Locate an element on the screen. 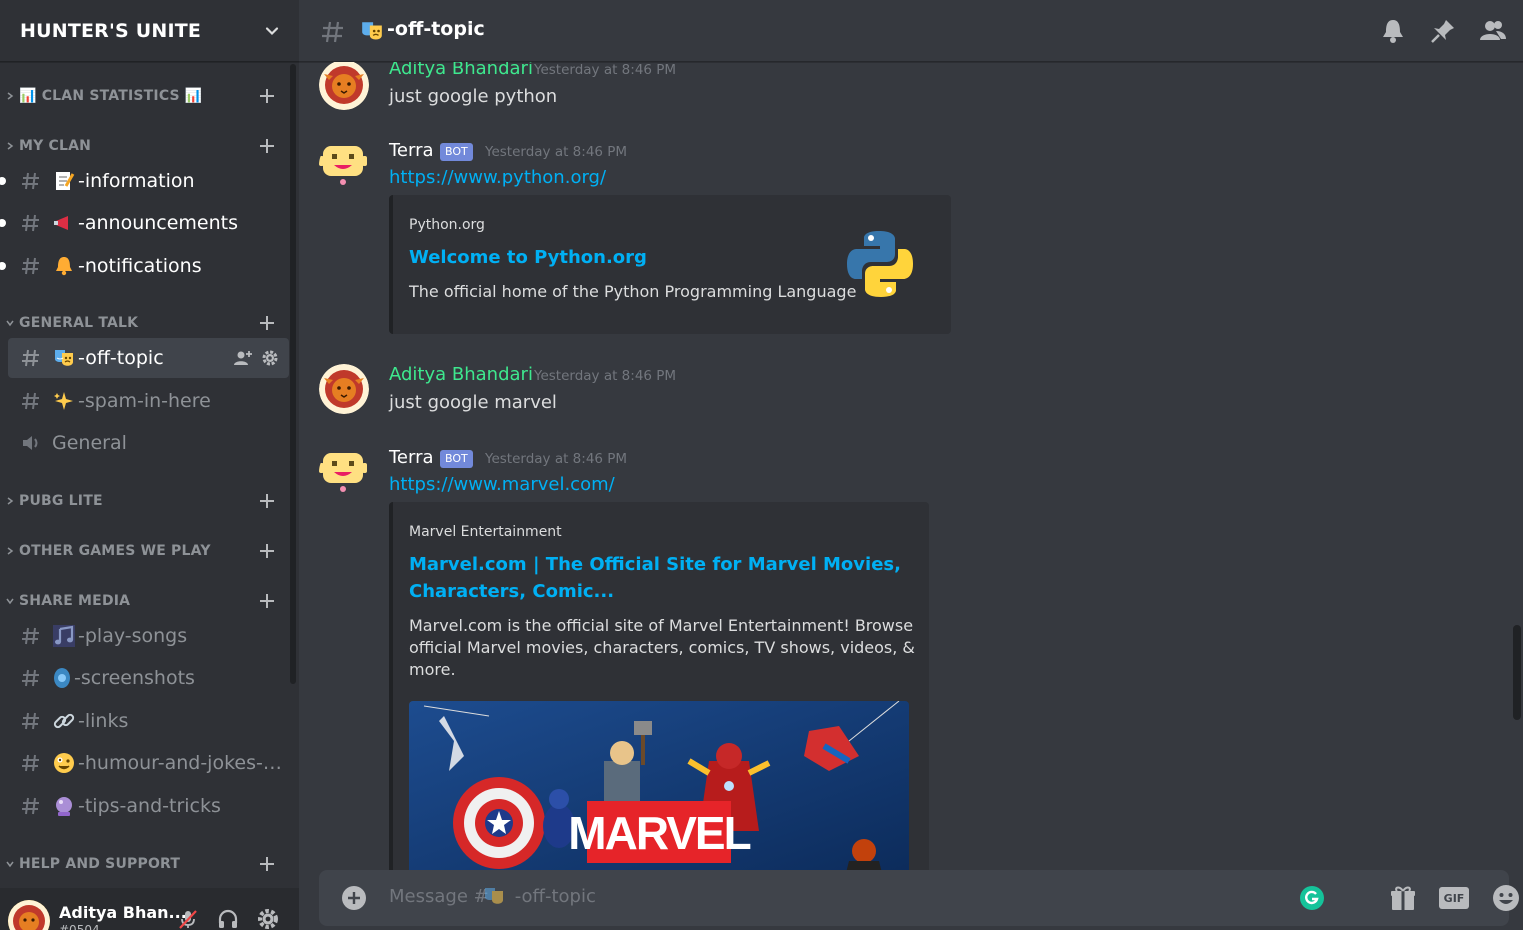 The height and width of the screenshot is (930, 1523). marvel-logo-text: MARVEL is located at coordinates (659, 833).